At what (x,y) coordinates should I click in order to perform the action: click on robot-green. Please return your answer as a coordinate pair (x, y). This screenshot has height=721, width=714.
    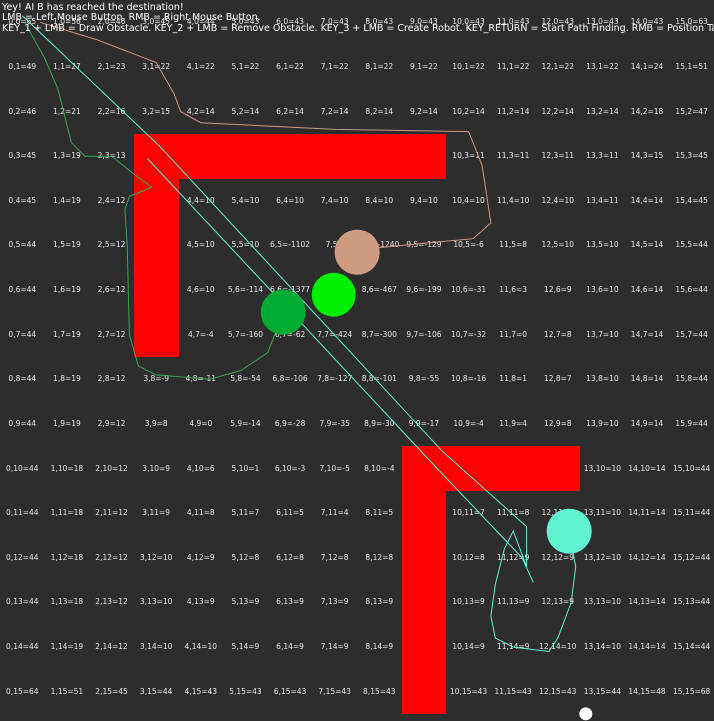
    Looking at the image, I should click on (283, 312).